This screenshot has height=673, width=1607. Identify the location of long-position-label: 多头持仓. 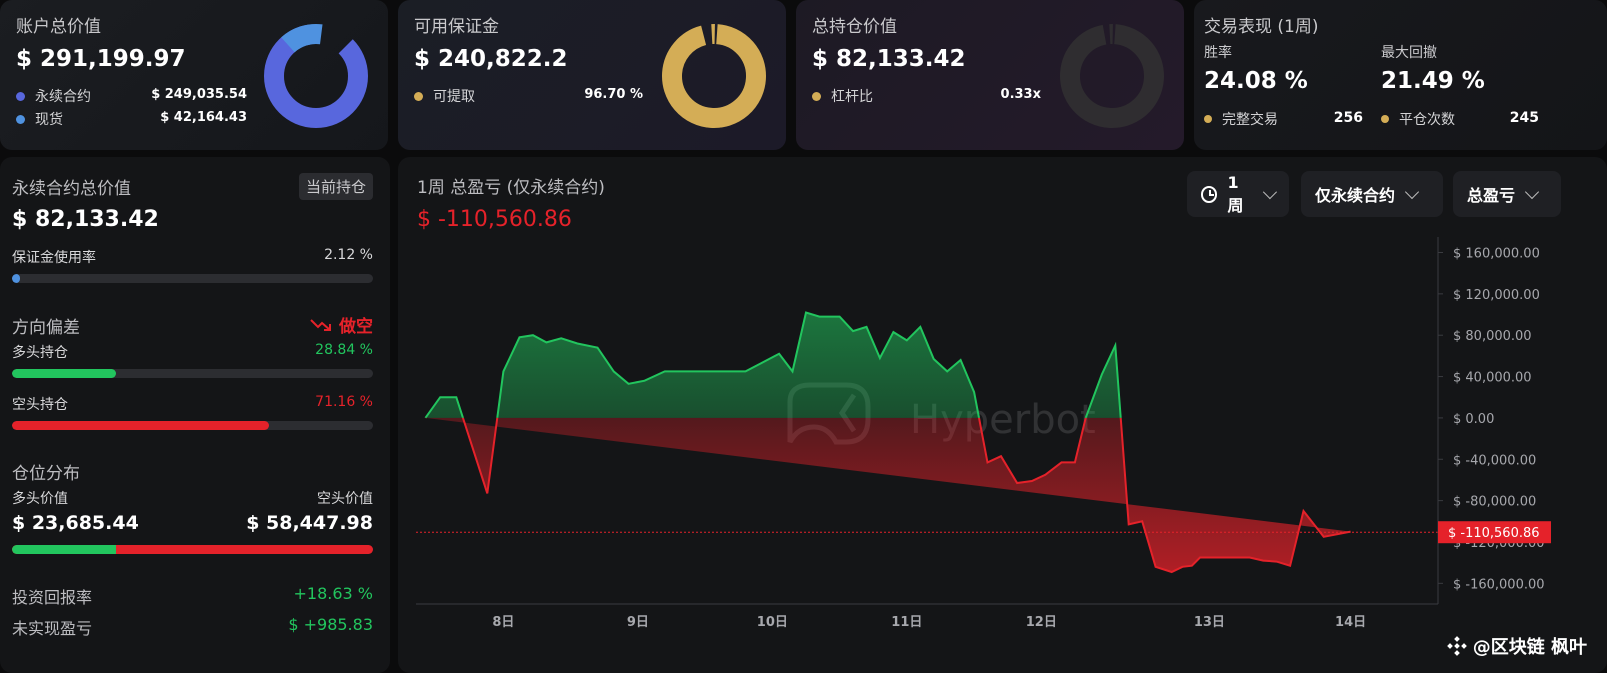
(40, 353).